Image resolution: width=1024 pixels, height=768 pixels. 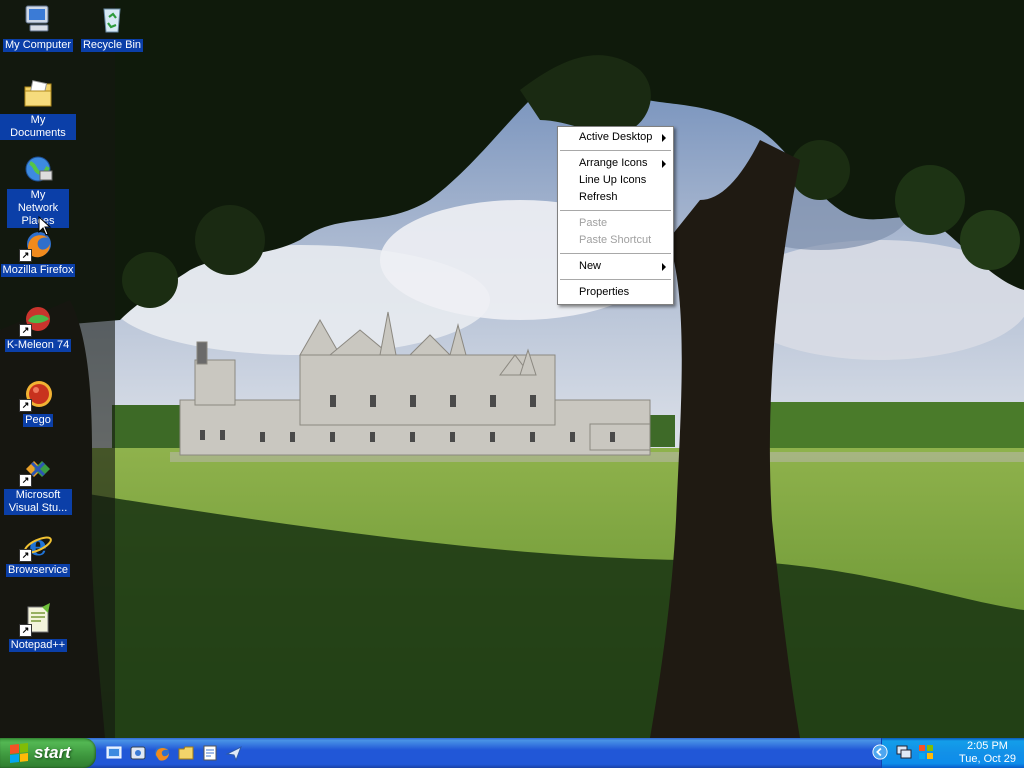 I want to click on desktop-icon-browservice: e ↗ Browservice, so click(x=38, y=552).